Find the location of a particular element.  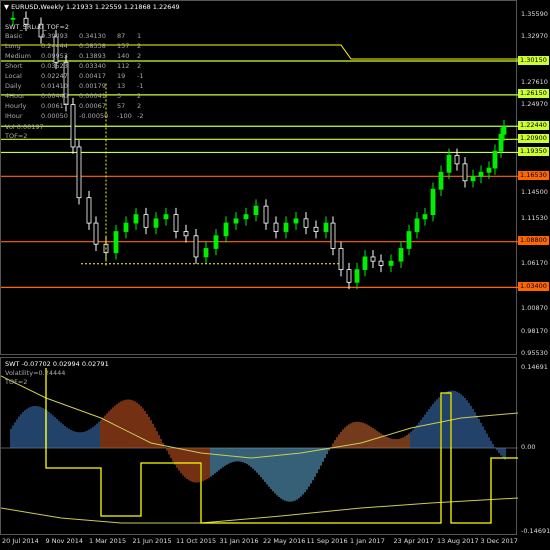

date-tick-label: 9 Nov 2014 is located at coordinates (64, 541).